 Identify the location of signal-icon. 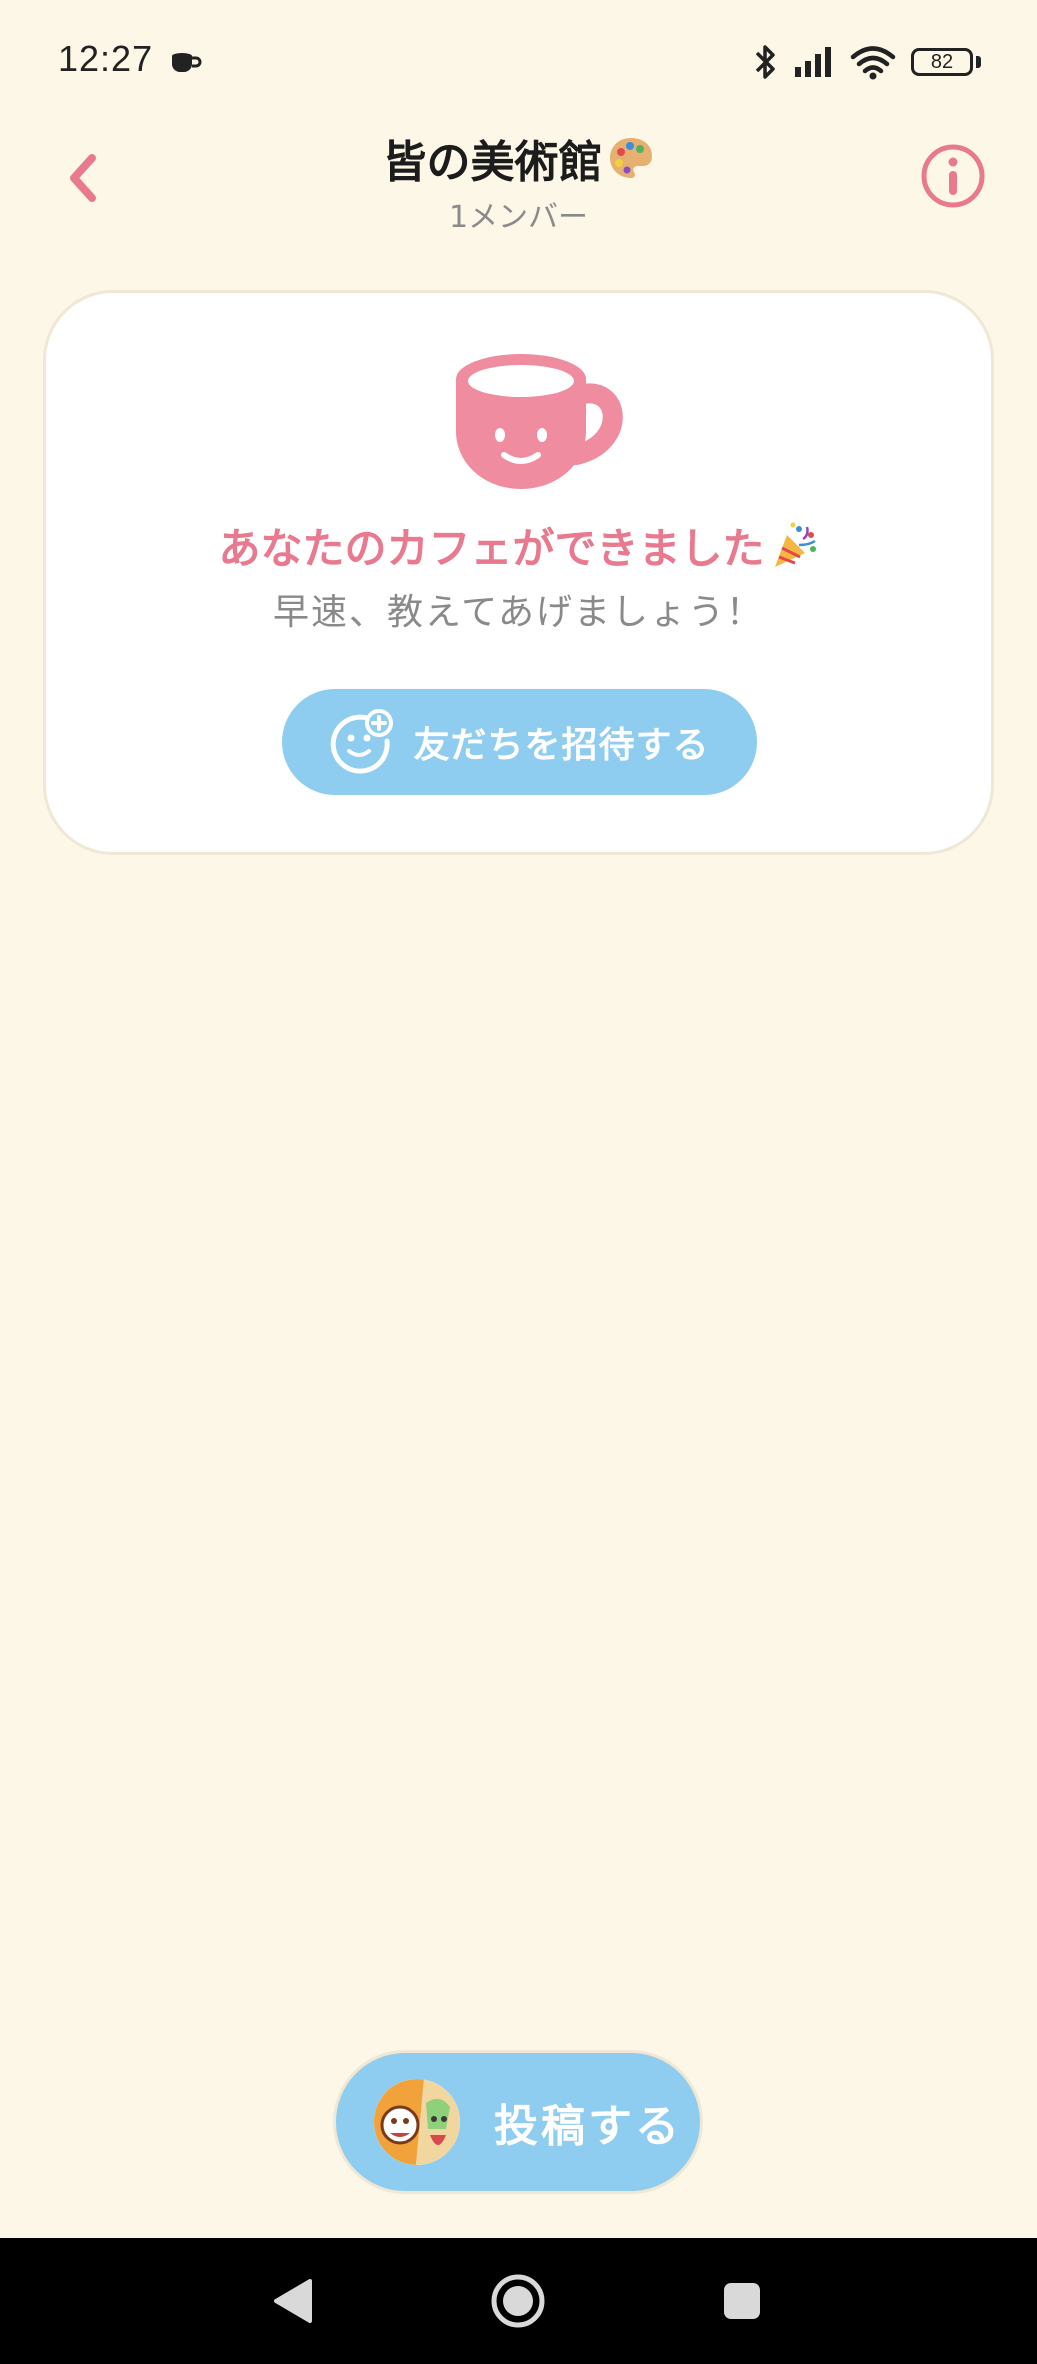
(813, 62).